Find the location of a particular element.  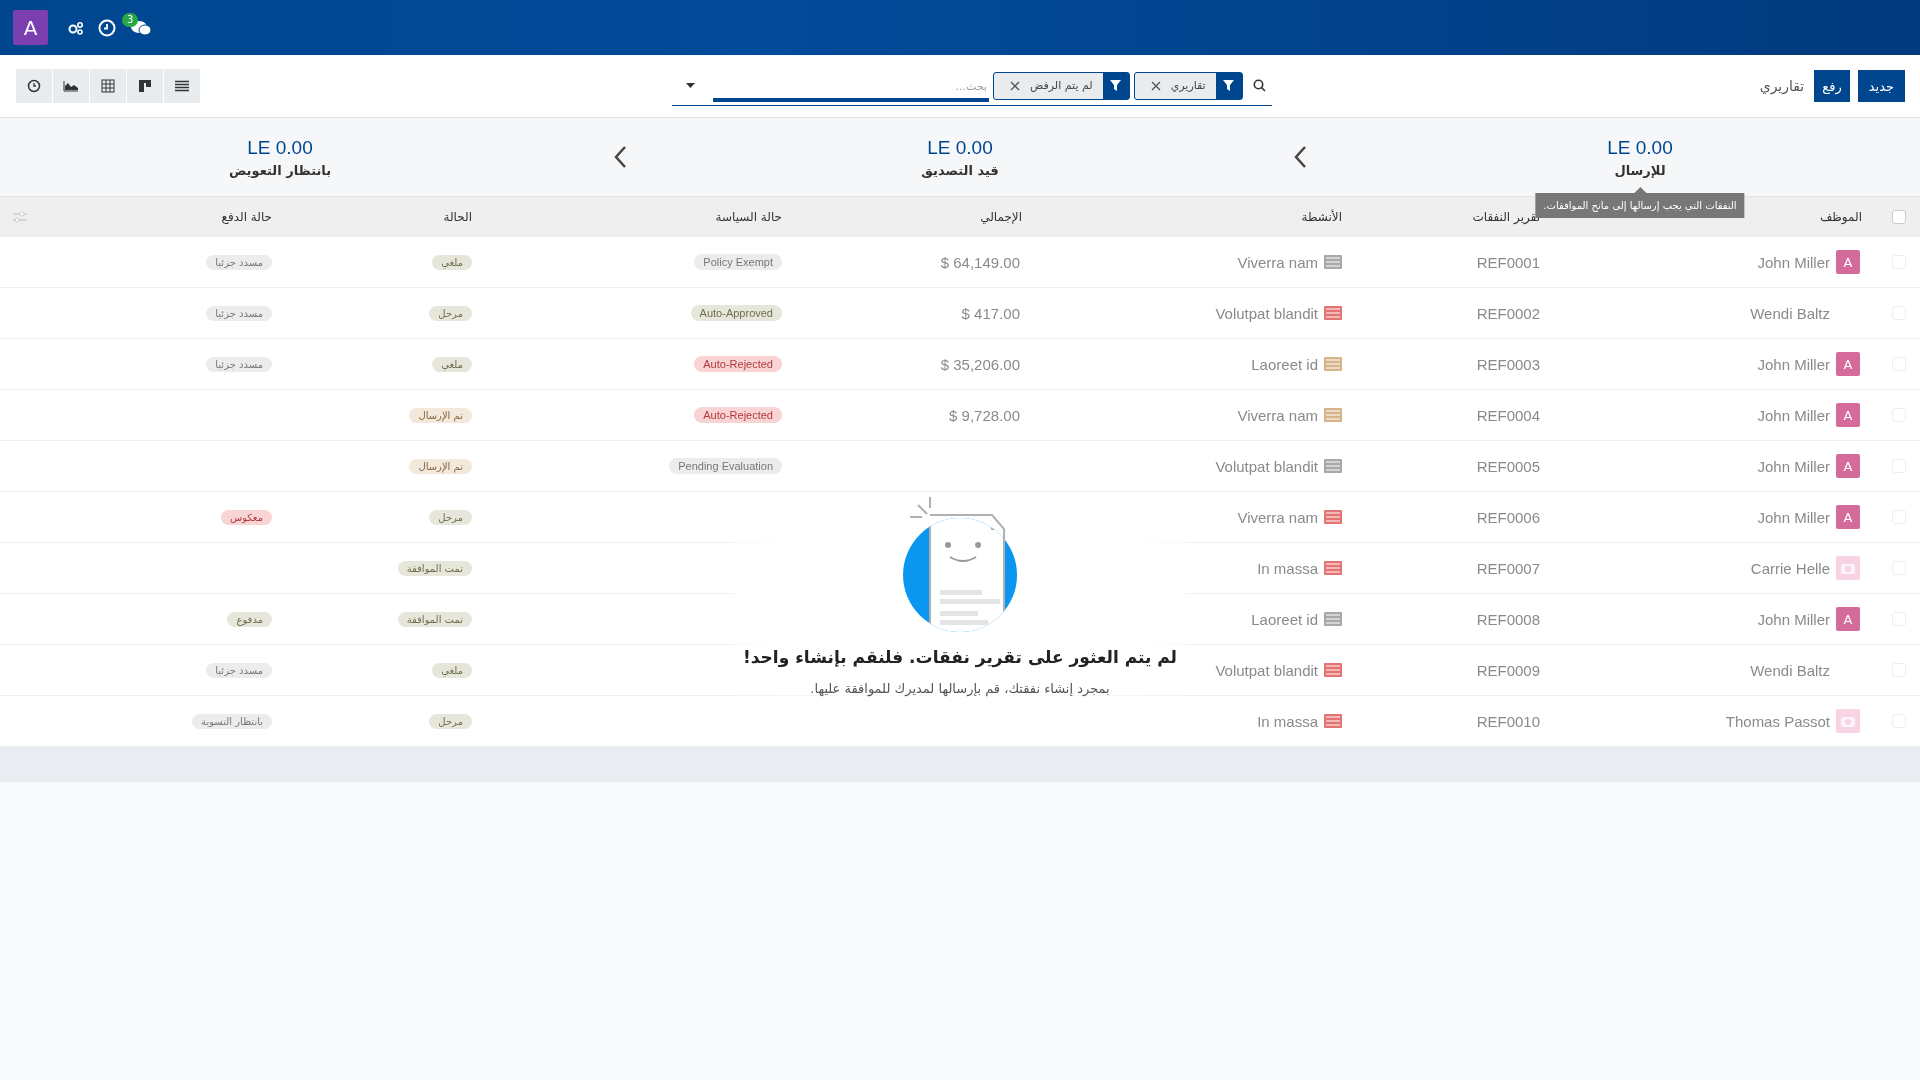

stat-label: للإرسال is located at coordinates (1640, 170).